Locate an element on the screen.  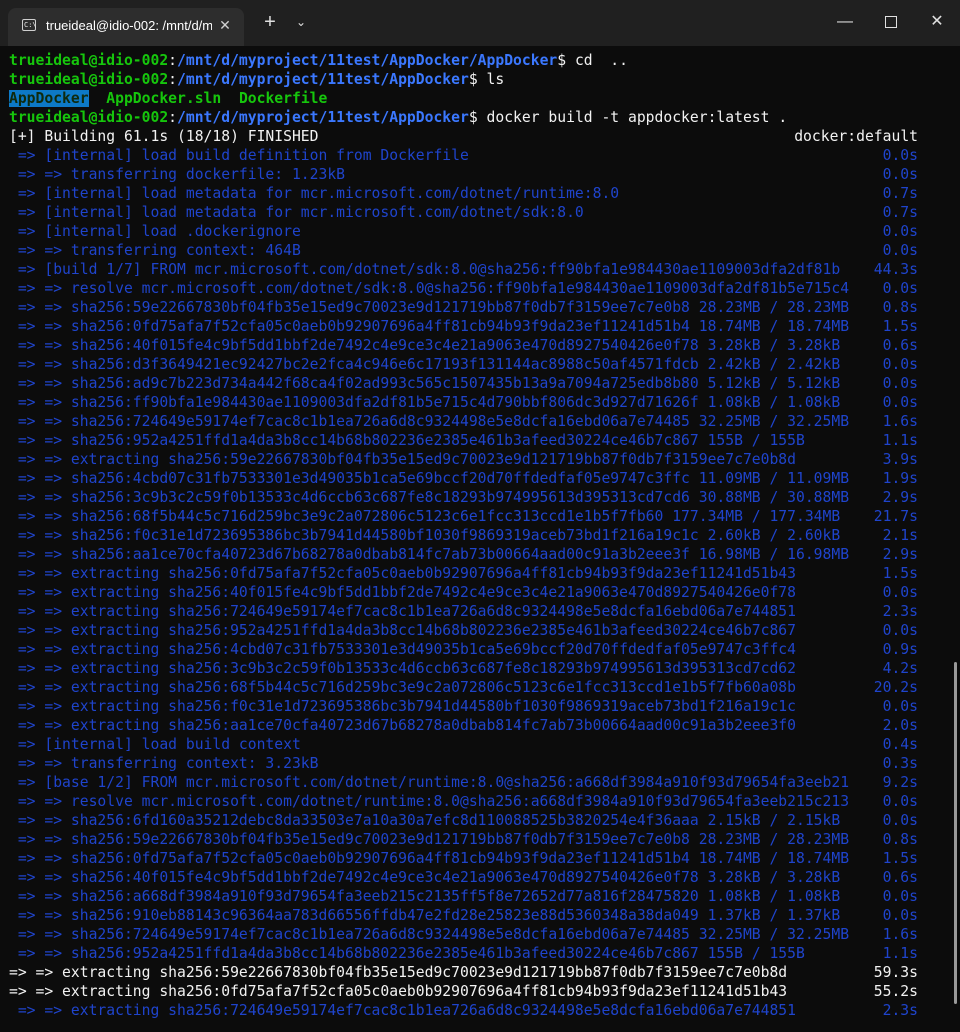
build-log-duration: 4.2s is located at coordinates (900, 668).